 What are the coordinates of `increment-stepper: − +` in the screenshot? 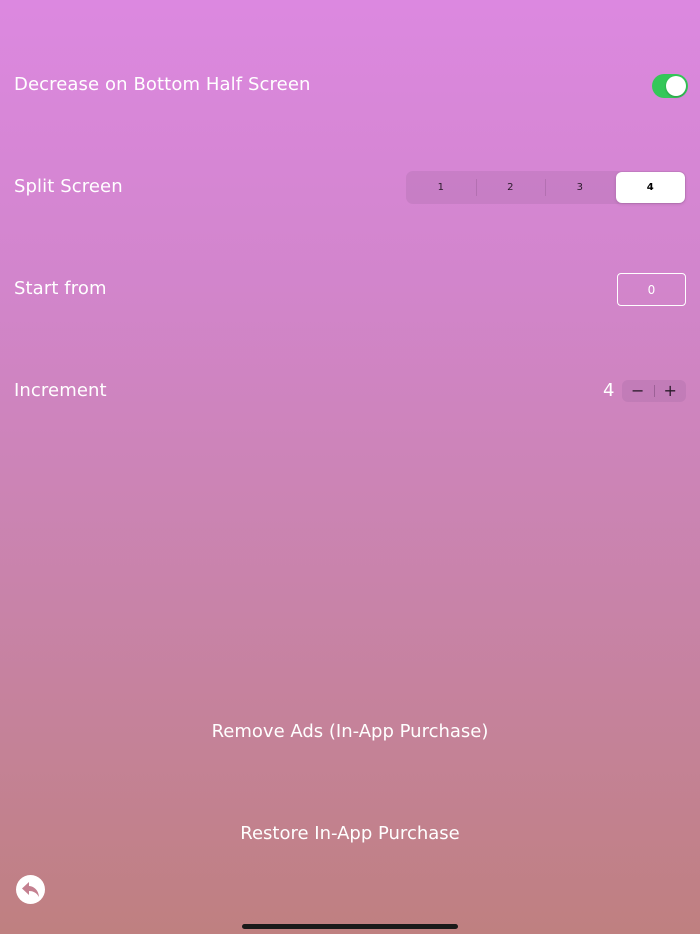 It's located at (654, 391).